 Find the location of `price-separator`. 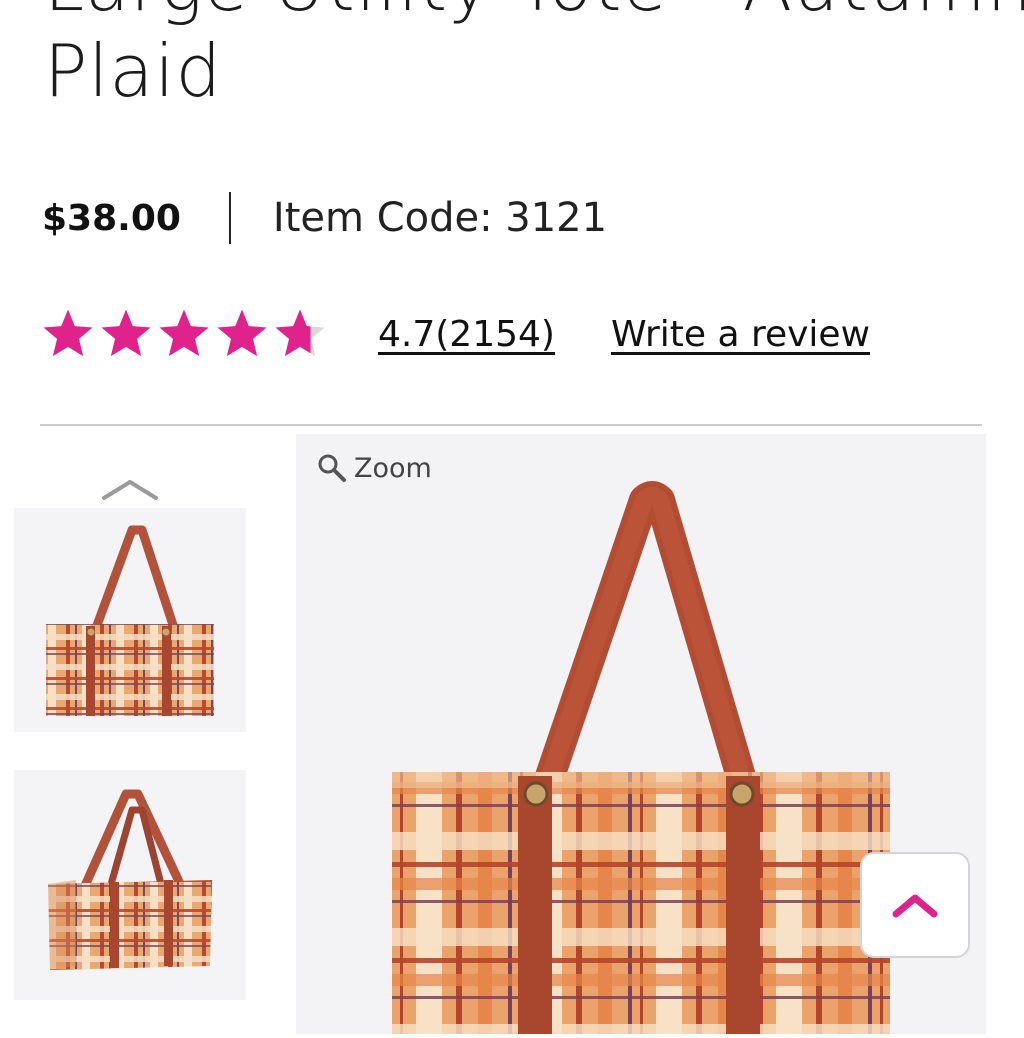

price-separator is located at coordinates (229, 218).